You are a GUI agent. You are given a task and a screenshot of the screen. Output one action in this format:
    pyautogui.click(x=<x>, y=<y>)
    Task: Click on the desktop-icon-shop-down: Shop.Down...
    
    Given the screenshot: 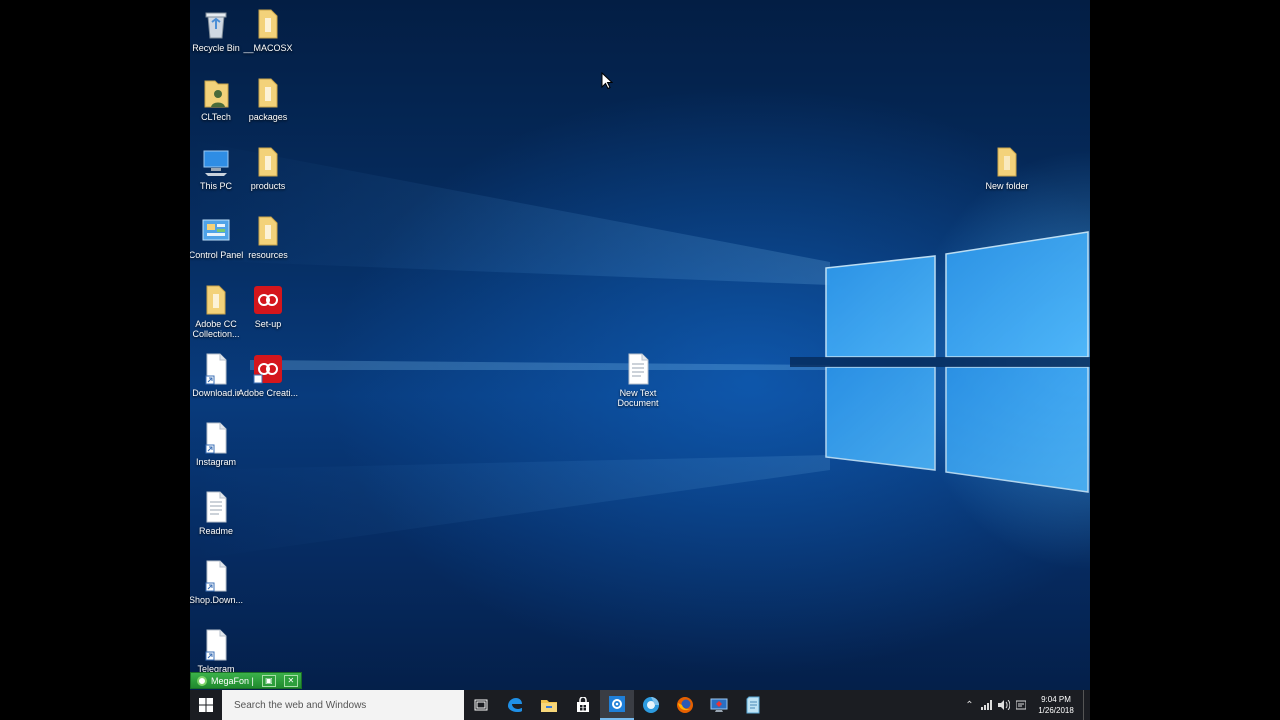 What is the action you would take?
    pyautogui.click(x=218, y=582)
    